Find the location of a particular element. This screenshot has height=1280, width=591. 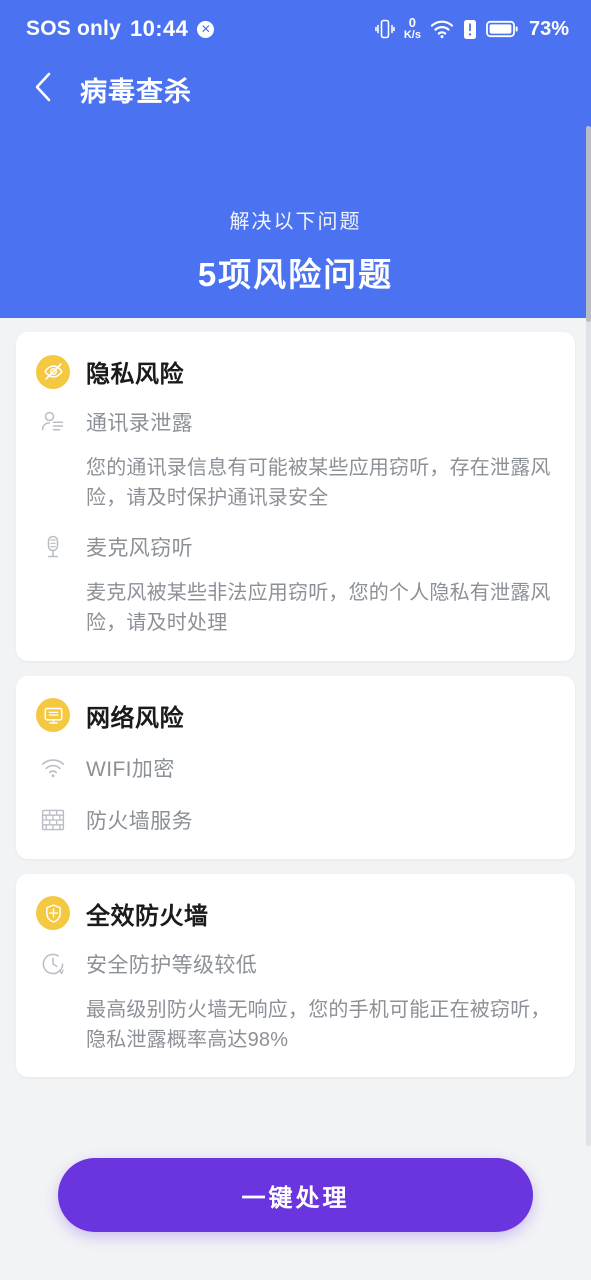

eye-off-icon is located at coordinates (53, 371).